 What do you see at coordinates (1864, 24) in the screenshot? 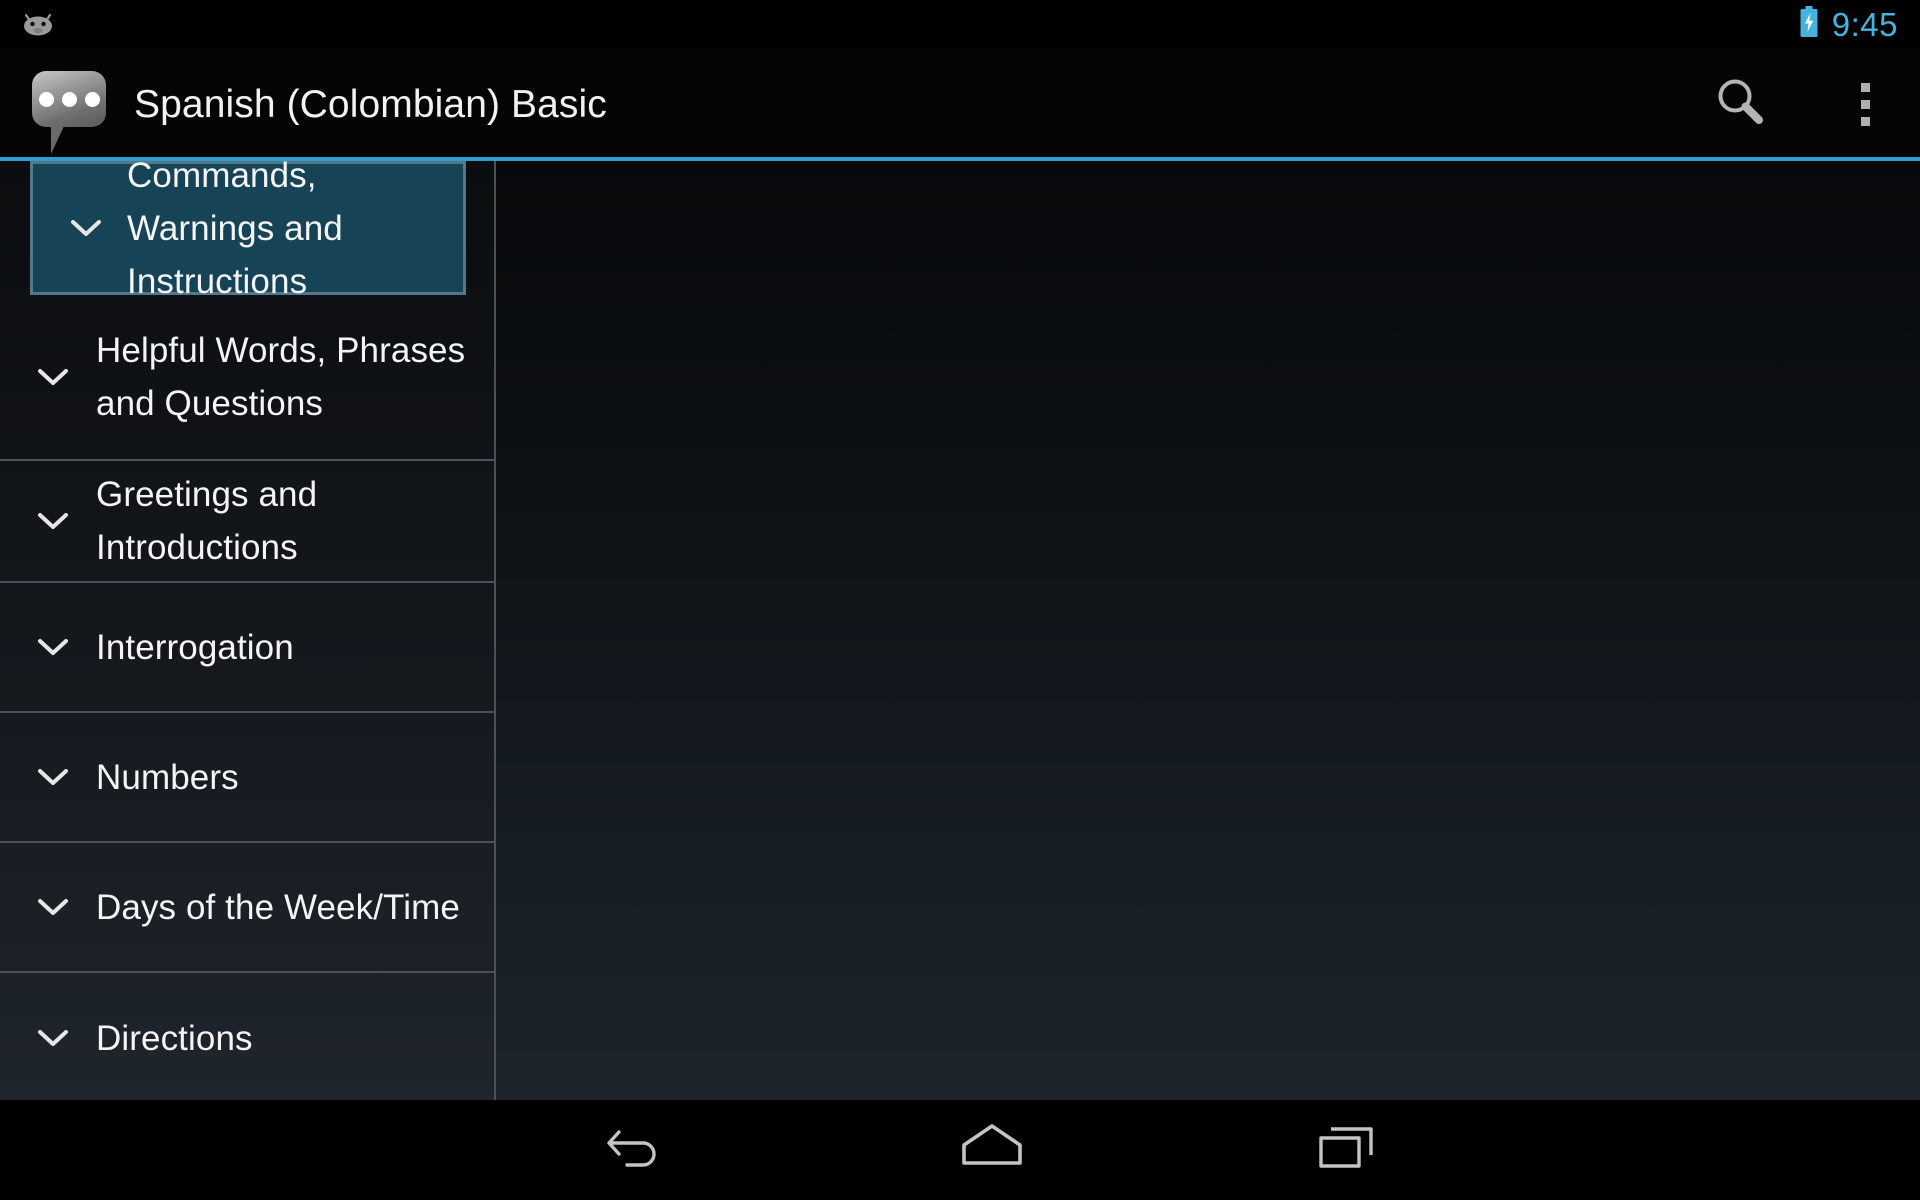
I see `status-clock: 9:45` at bounding box center [1864, 24].